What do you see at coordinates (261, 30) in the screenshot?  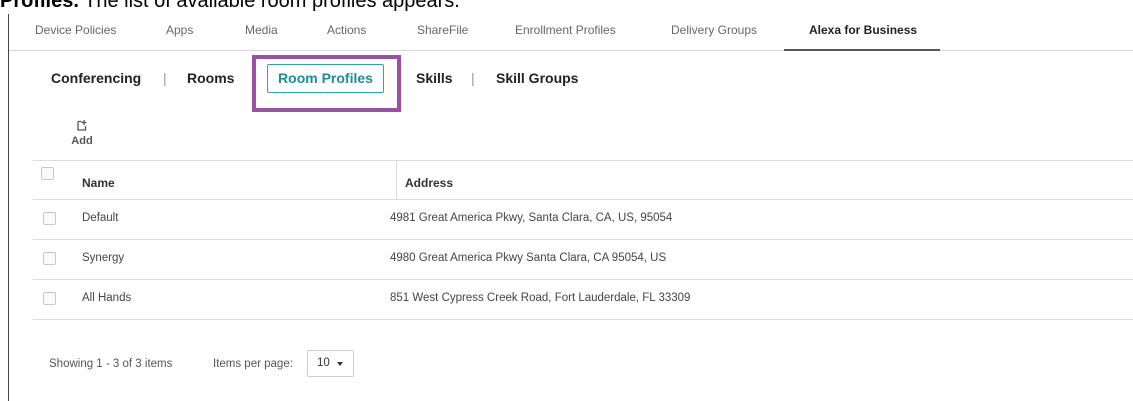 I see `tab-media: Media` at bounding box center [261, 30].